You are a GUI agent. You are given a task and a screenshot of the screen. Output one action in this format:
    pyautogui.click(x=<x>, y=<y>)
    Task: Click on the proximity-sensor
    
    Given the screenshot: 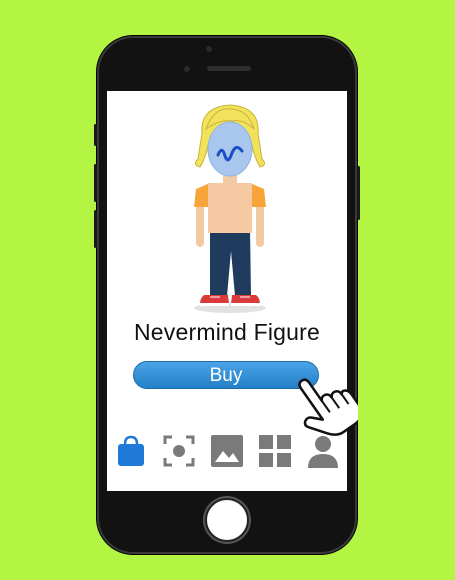 What is the action you would take?
    pyautogui.click(x=187, y=69)
    